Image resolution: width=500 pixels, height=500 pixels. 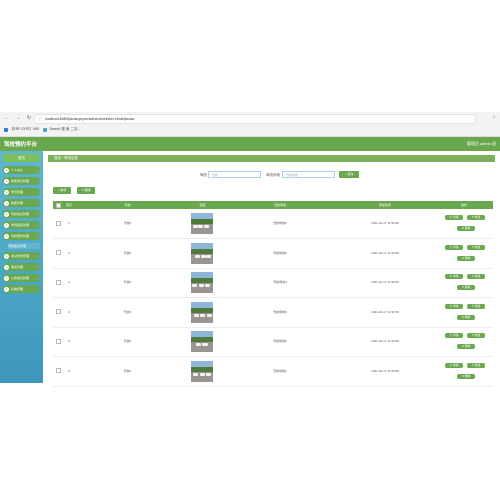 I want to click on cell-index: 1, so click(x=69, y=223).